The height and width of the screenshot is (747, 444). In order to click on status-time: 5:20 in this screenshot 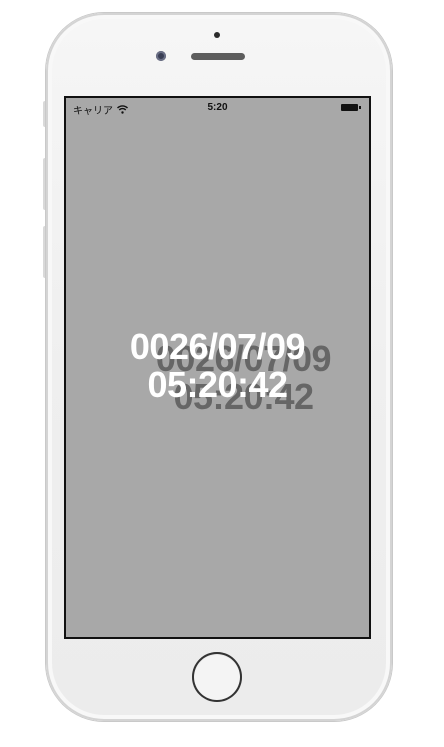, I will do `click(217, 107)`.